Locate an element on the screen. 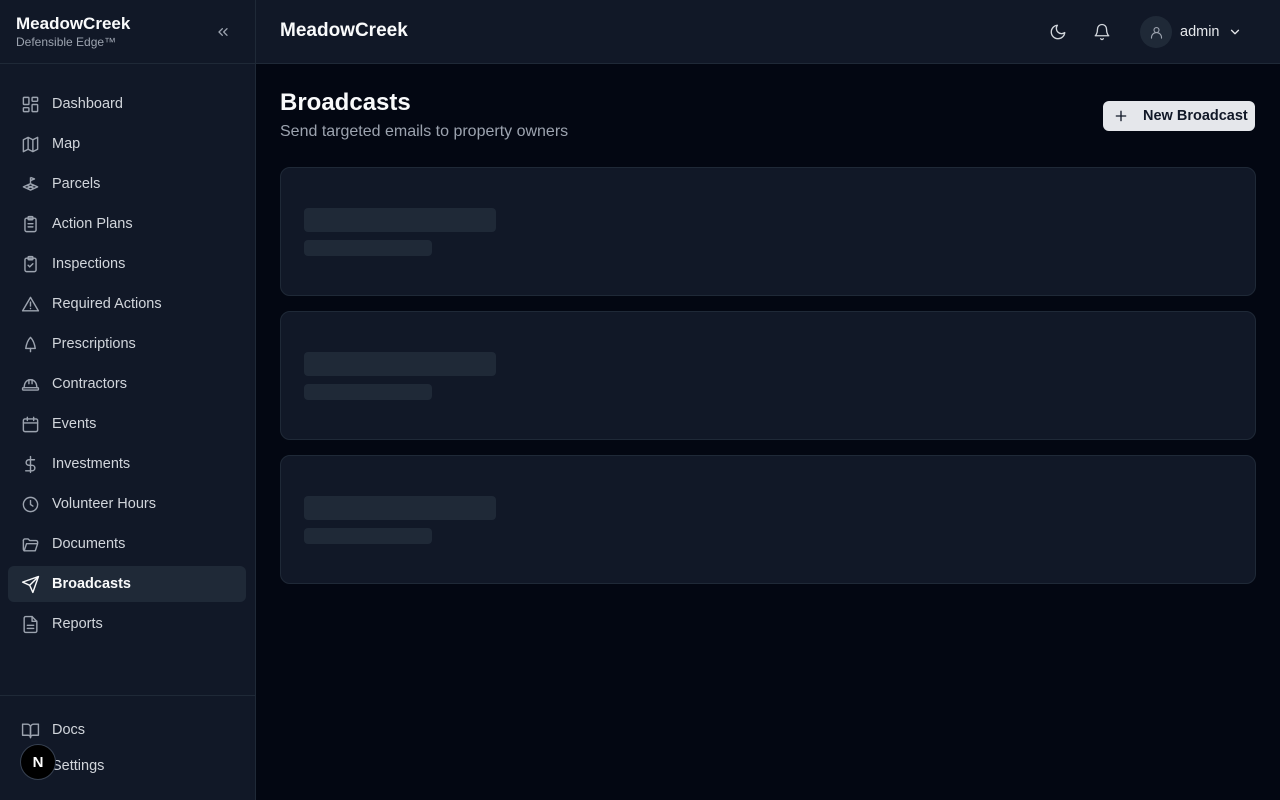 The height and width of the screenshot is (800, 1280). bell-icon is located at coordinates (1102, 32).